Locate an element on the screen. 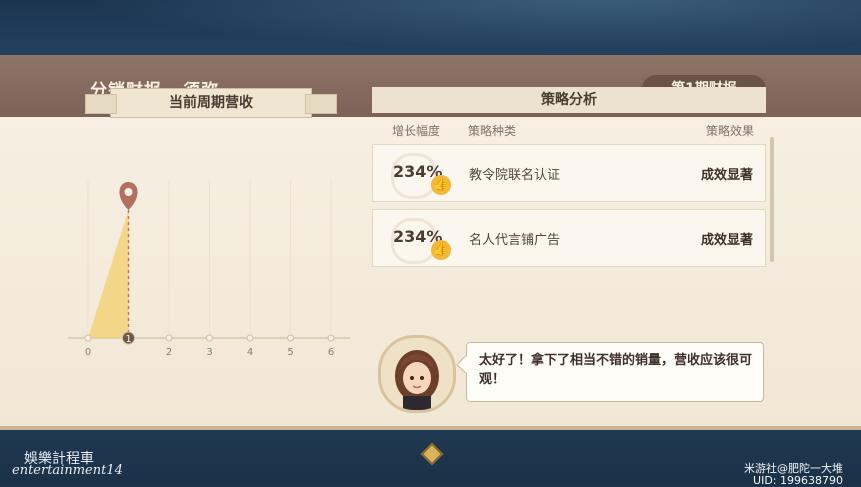  watermark-right: 米游社@肥陀一大堆 UID: 199638790 is located at coordinates (793, 475).